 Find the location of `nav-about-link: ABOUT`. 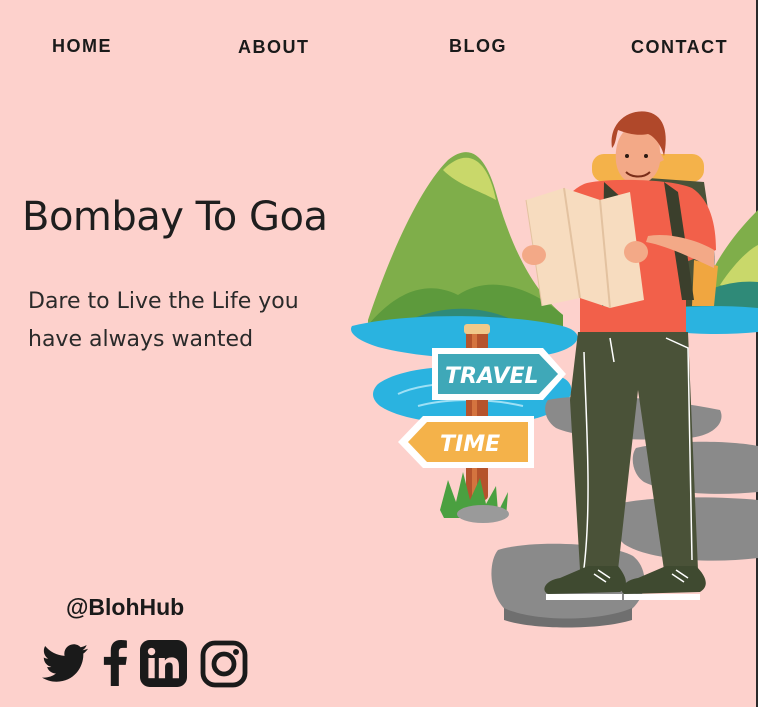

nav-about-link: ABOUT is located at coordinates (274, 47).